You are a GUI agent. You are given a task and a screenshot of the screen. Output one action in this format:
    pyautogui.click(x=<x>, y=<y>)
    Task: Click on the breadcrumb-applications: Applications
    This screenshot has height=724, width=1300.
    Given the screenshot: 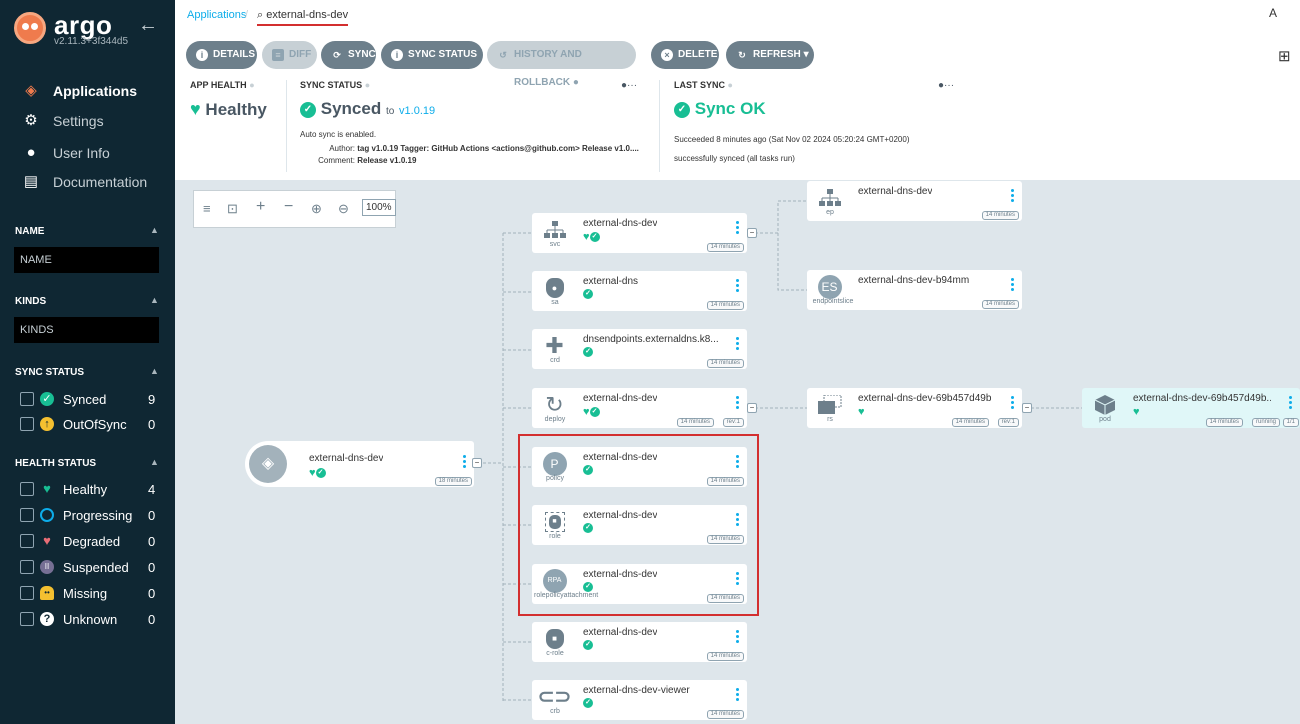 What is the action you would take?
    pyautogui.click(x=216, y=15)
    